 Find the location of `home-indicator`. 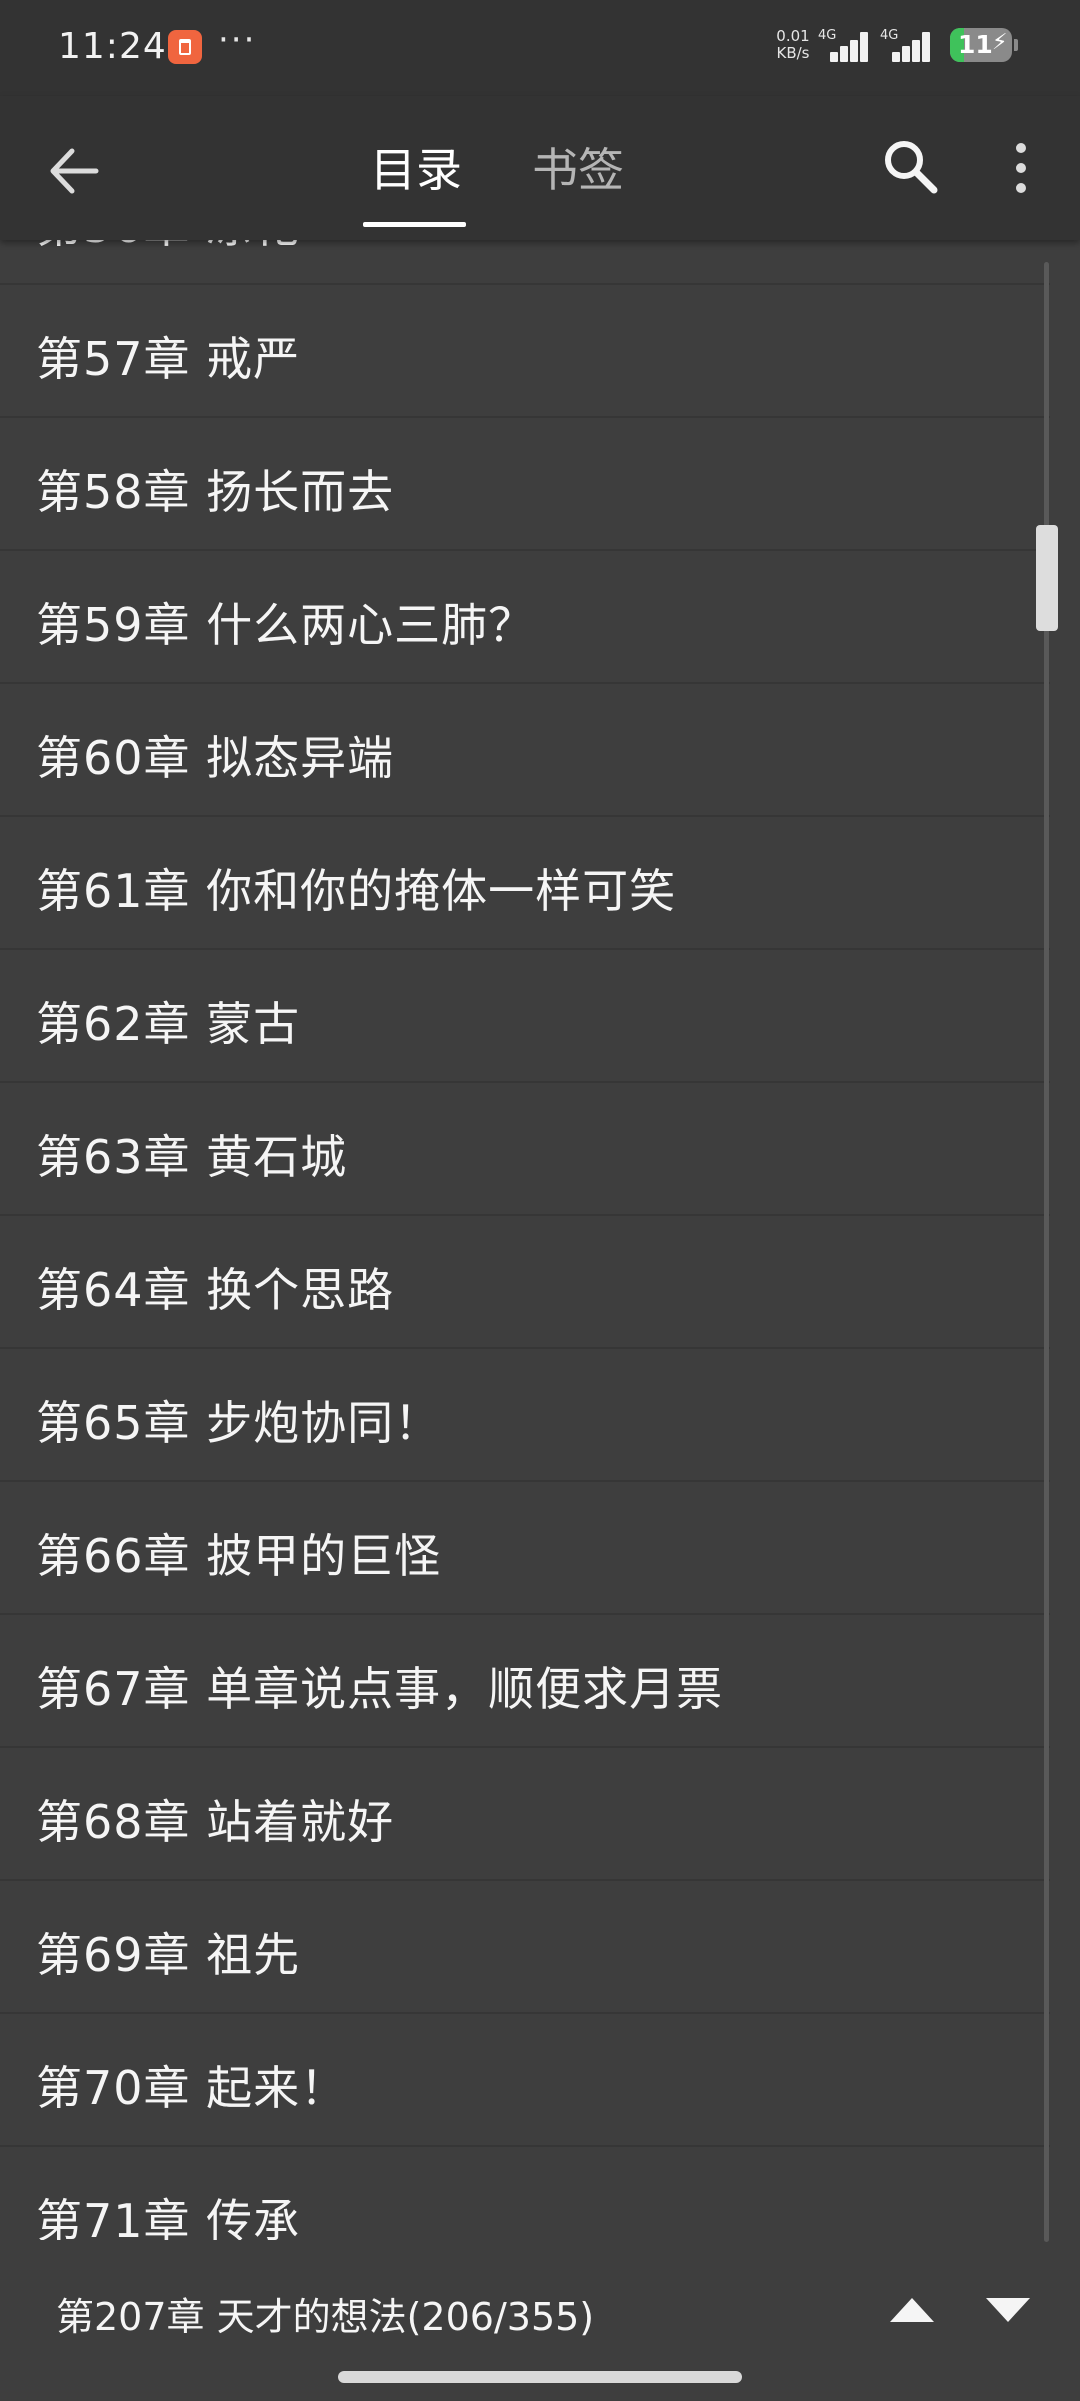

home-indicator is located at coordinates (540, 2377).